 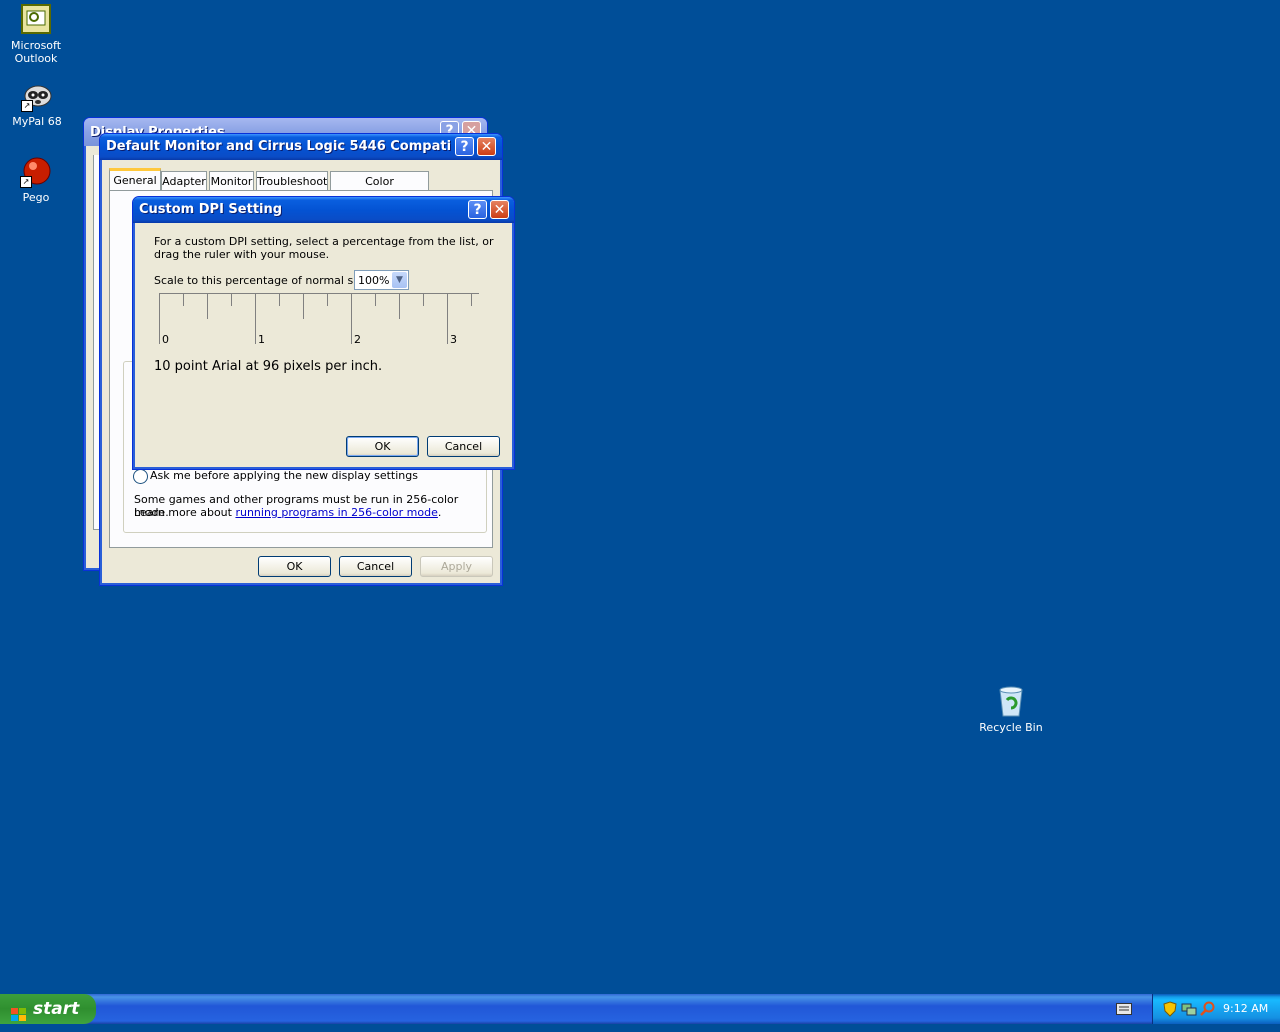 I want to click on dpi-ruler: 0 1 2 3, so click(x=319, y=319).